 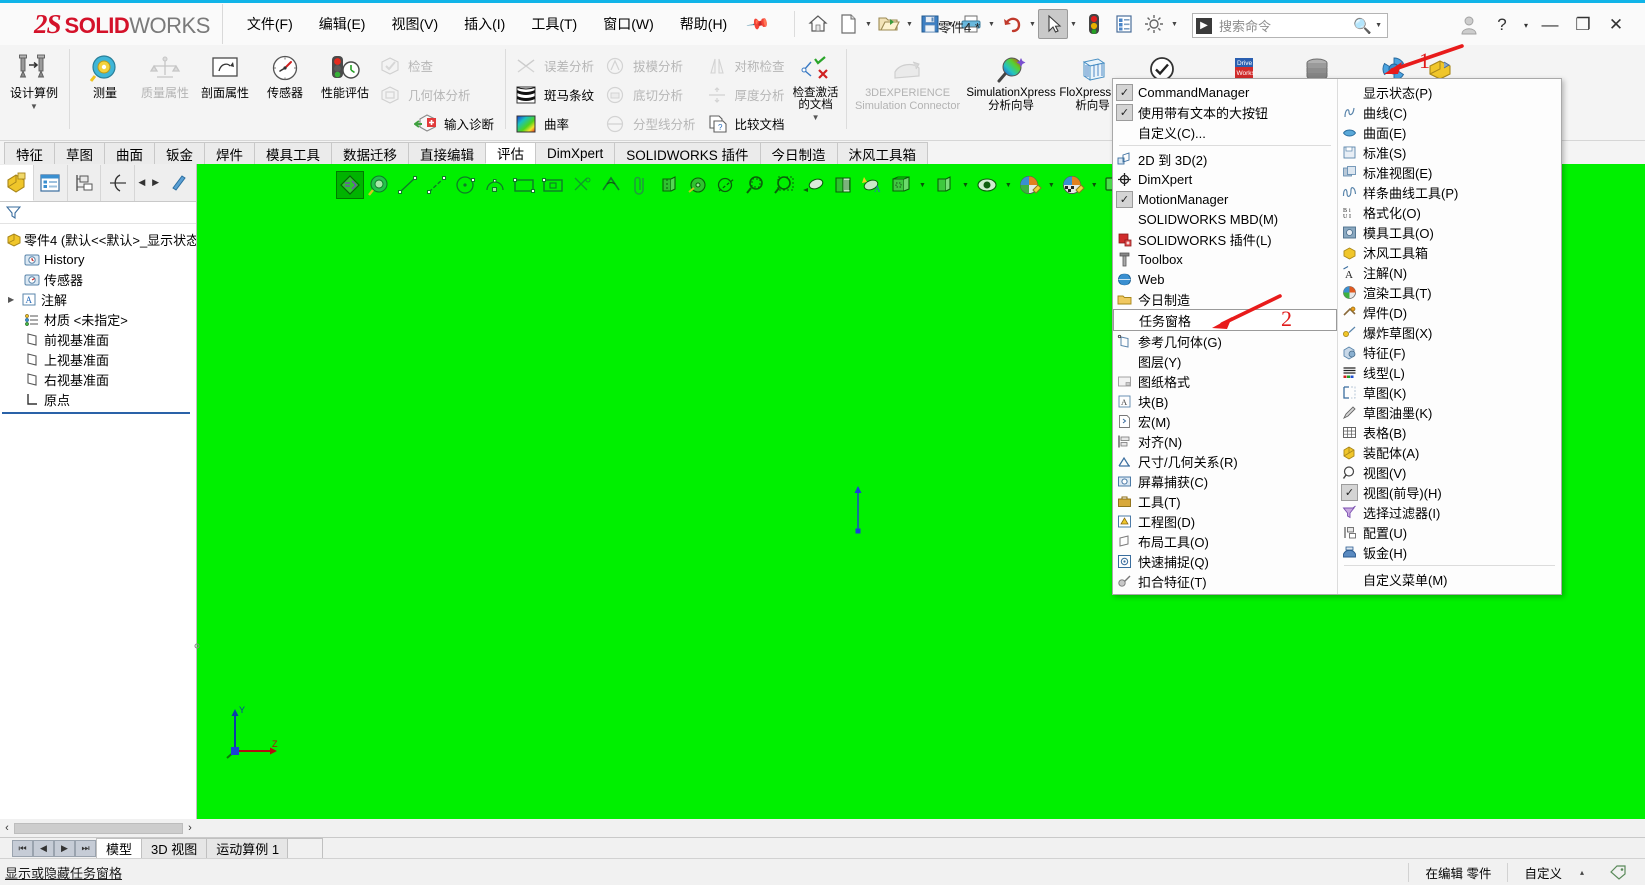 I want to click on panel-splitter-handle, so click(x=197, y=646).